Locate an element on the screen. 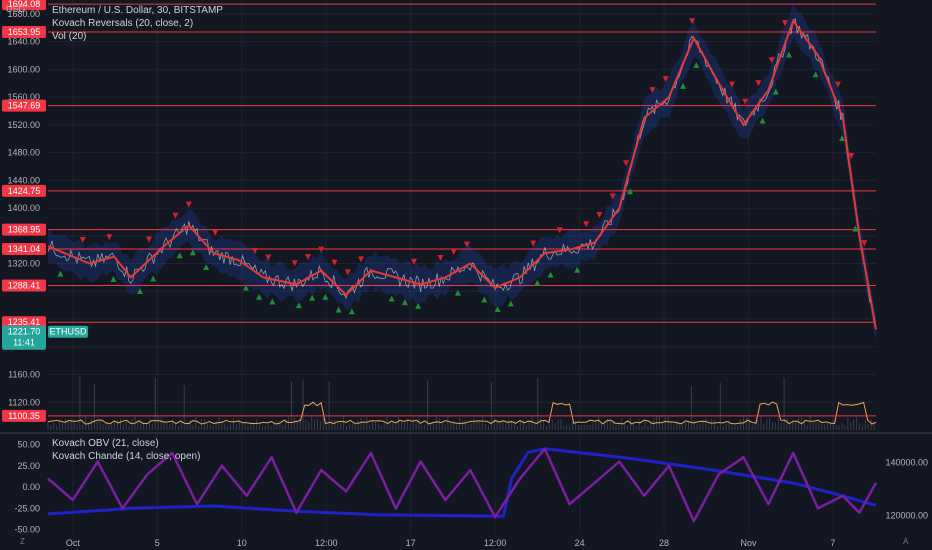 The width and height of the screenshot is (932, 550). current-price-countdown: 11:41 is located at coordinates (24, 343).